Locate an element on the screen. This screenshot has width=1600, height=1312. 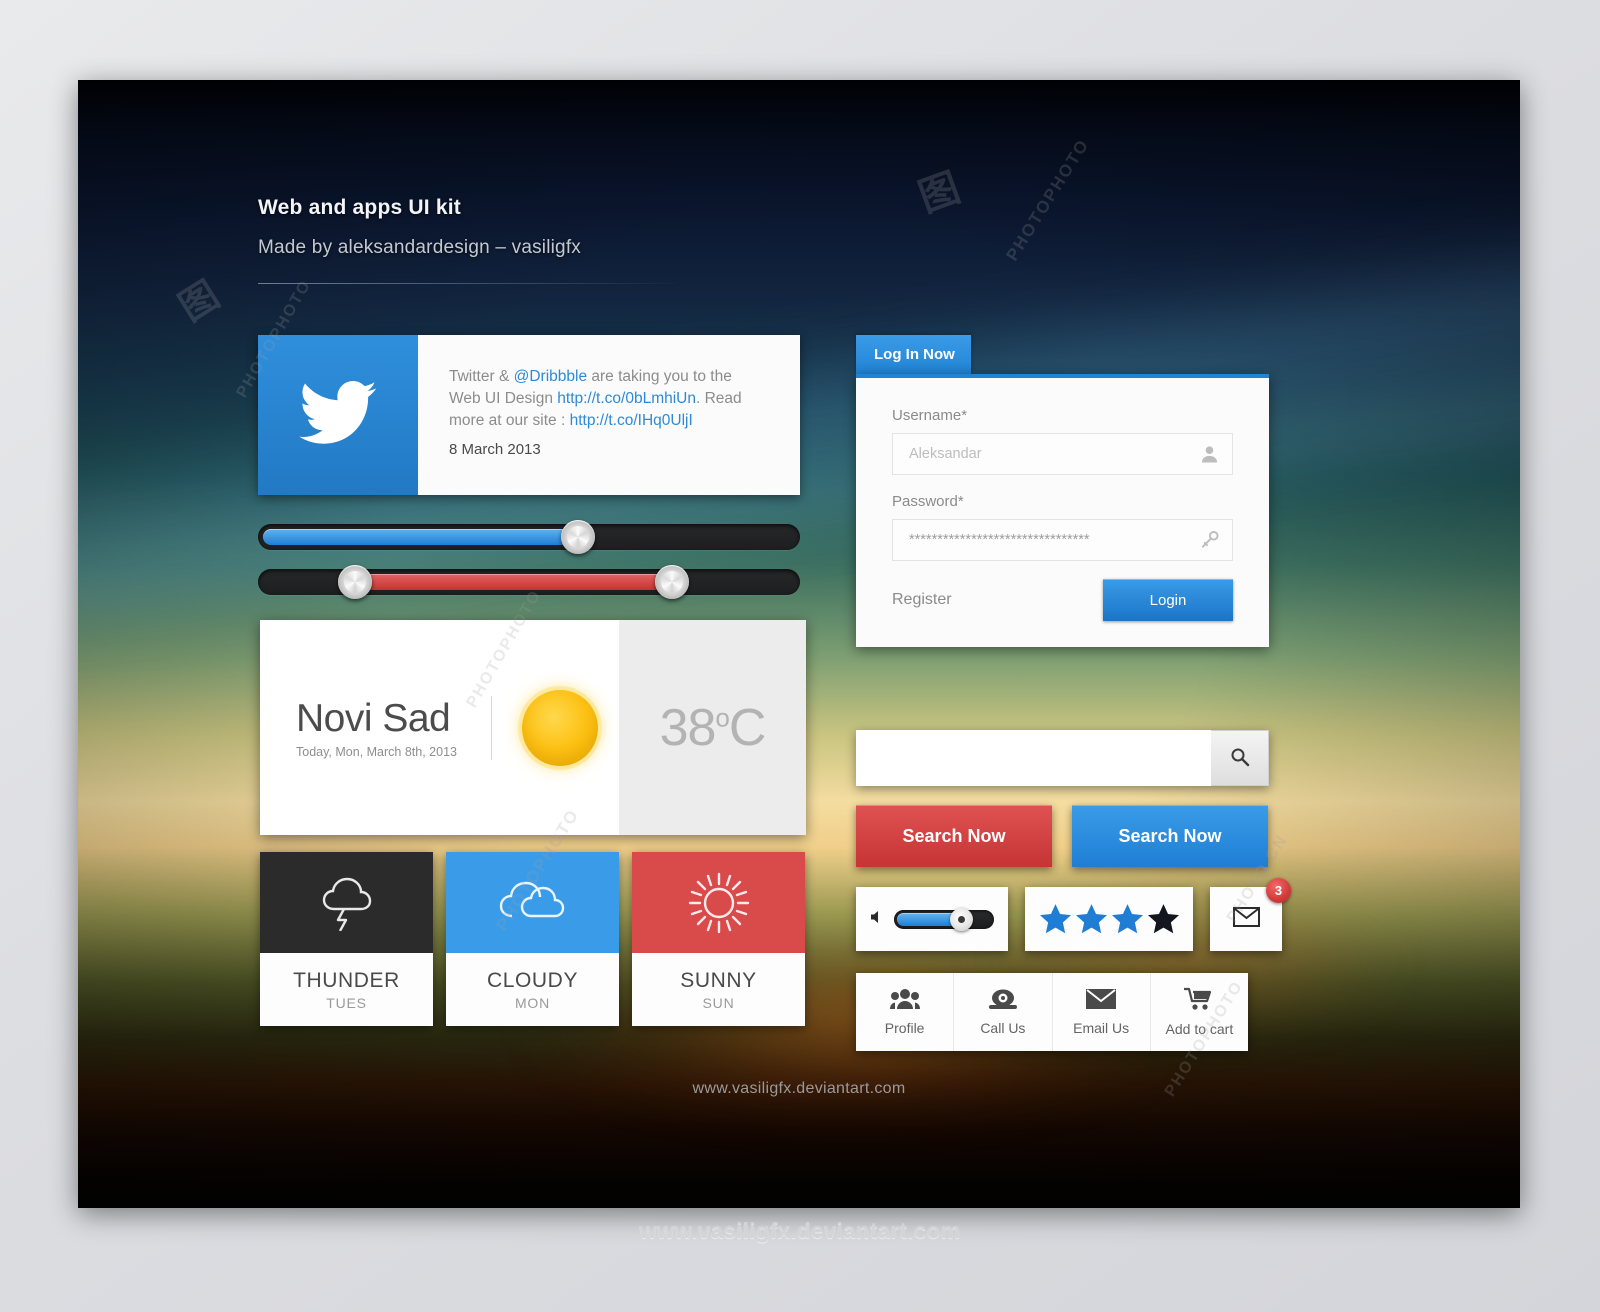
email-us-button: Email Us is located at coordinates (1102, 1012).